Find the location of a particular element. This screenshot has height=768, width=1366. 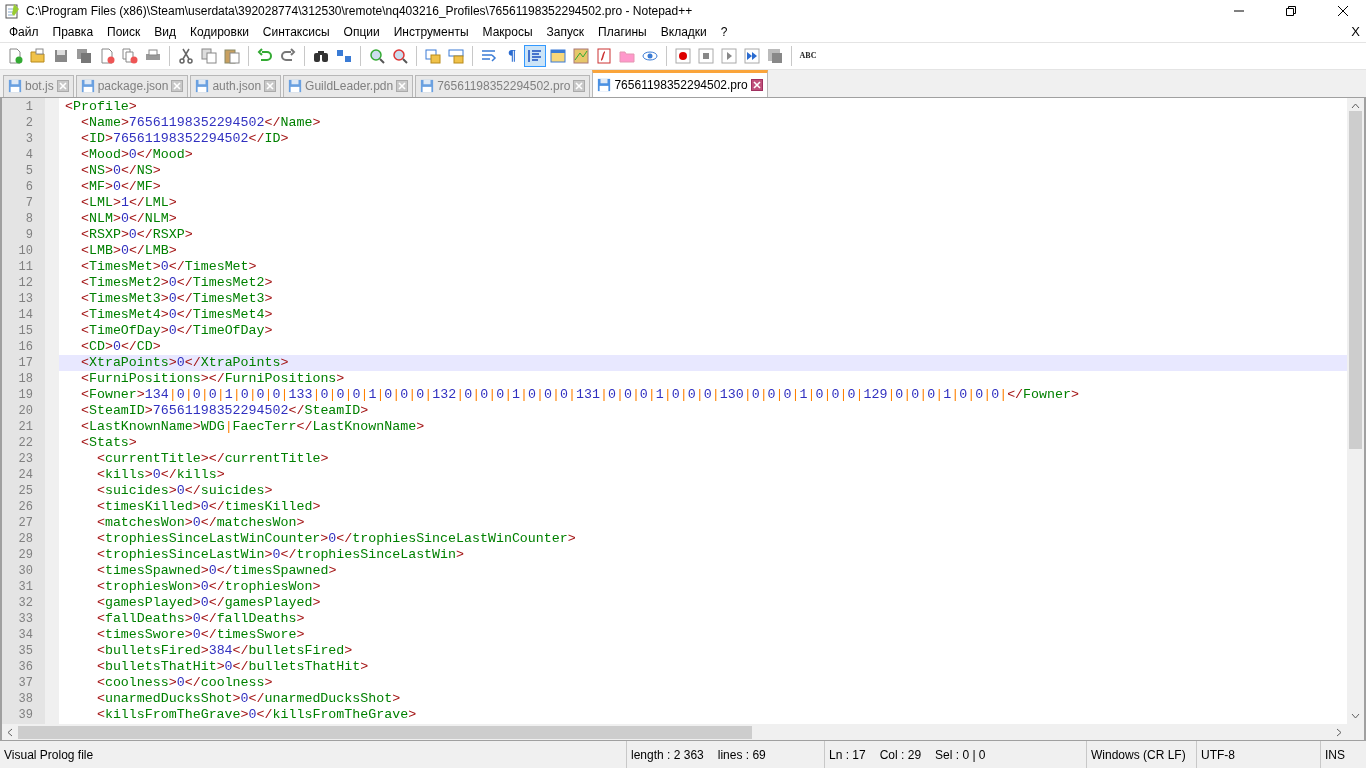

code-line: <Mood>0</Mood> is located at coordinates (136, 154).